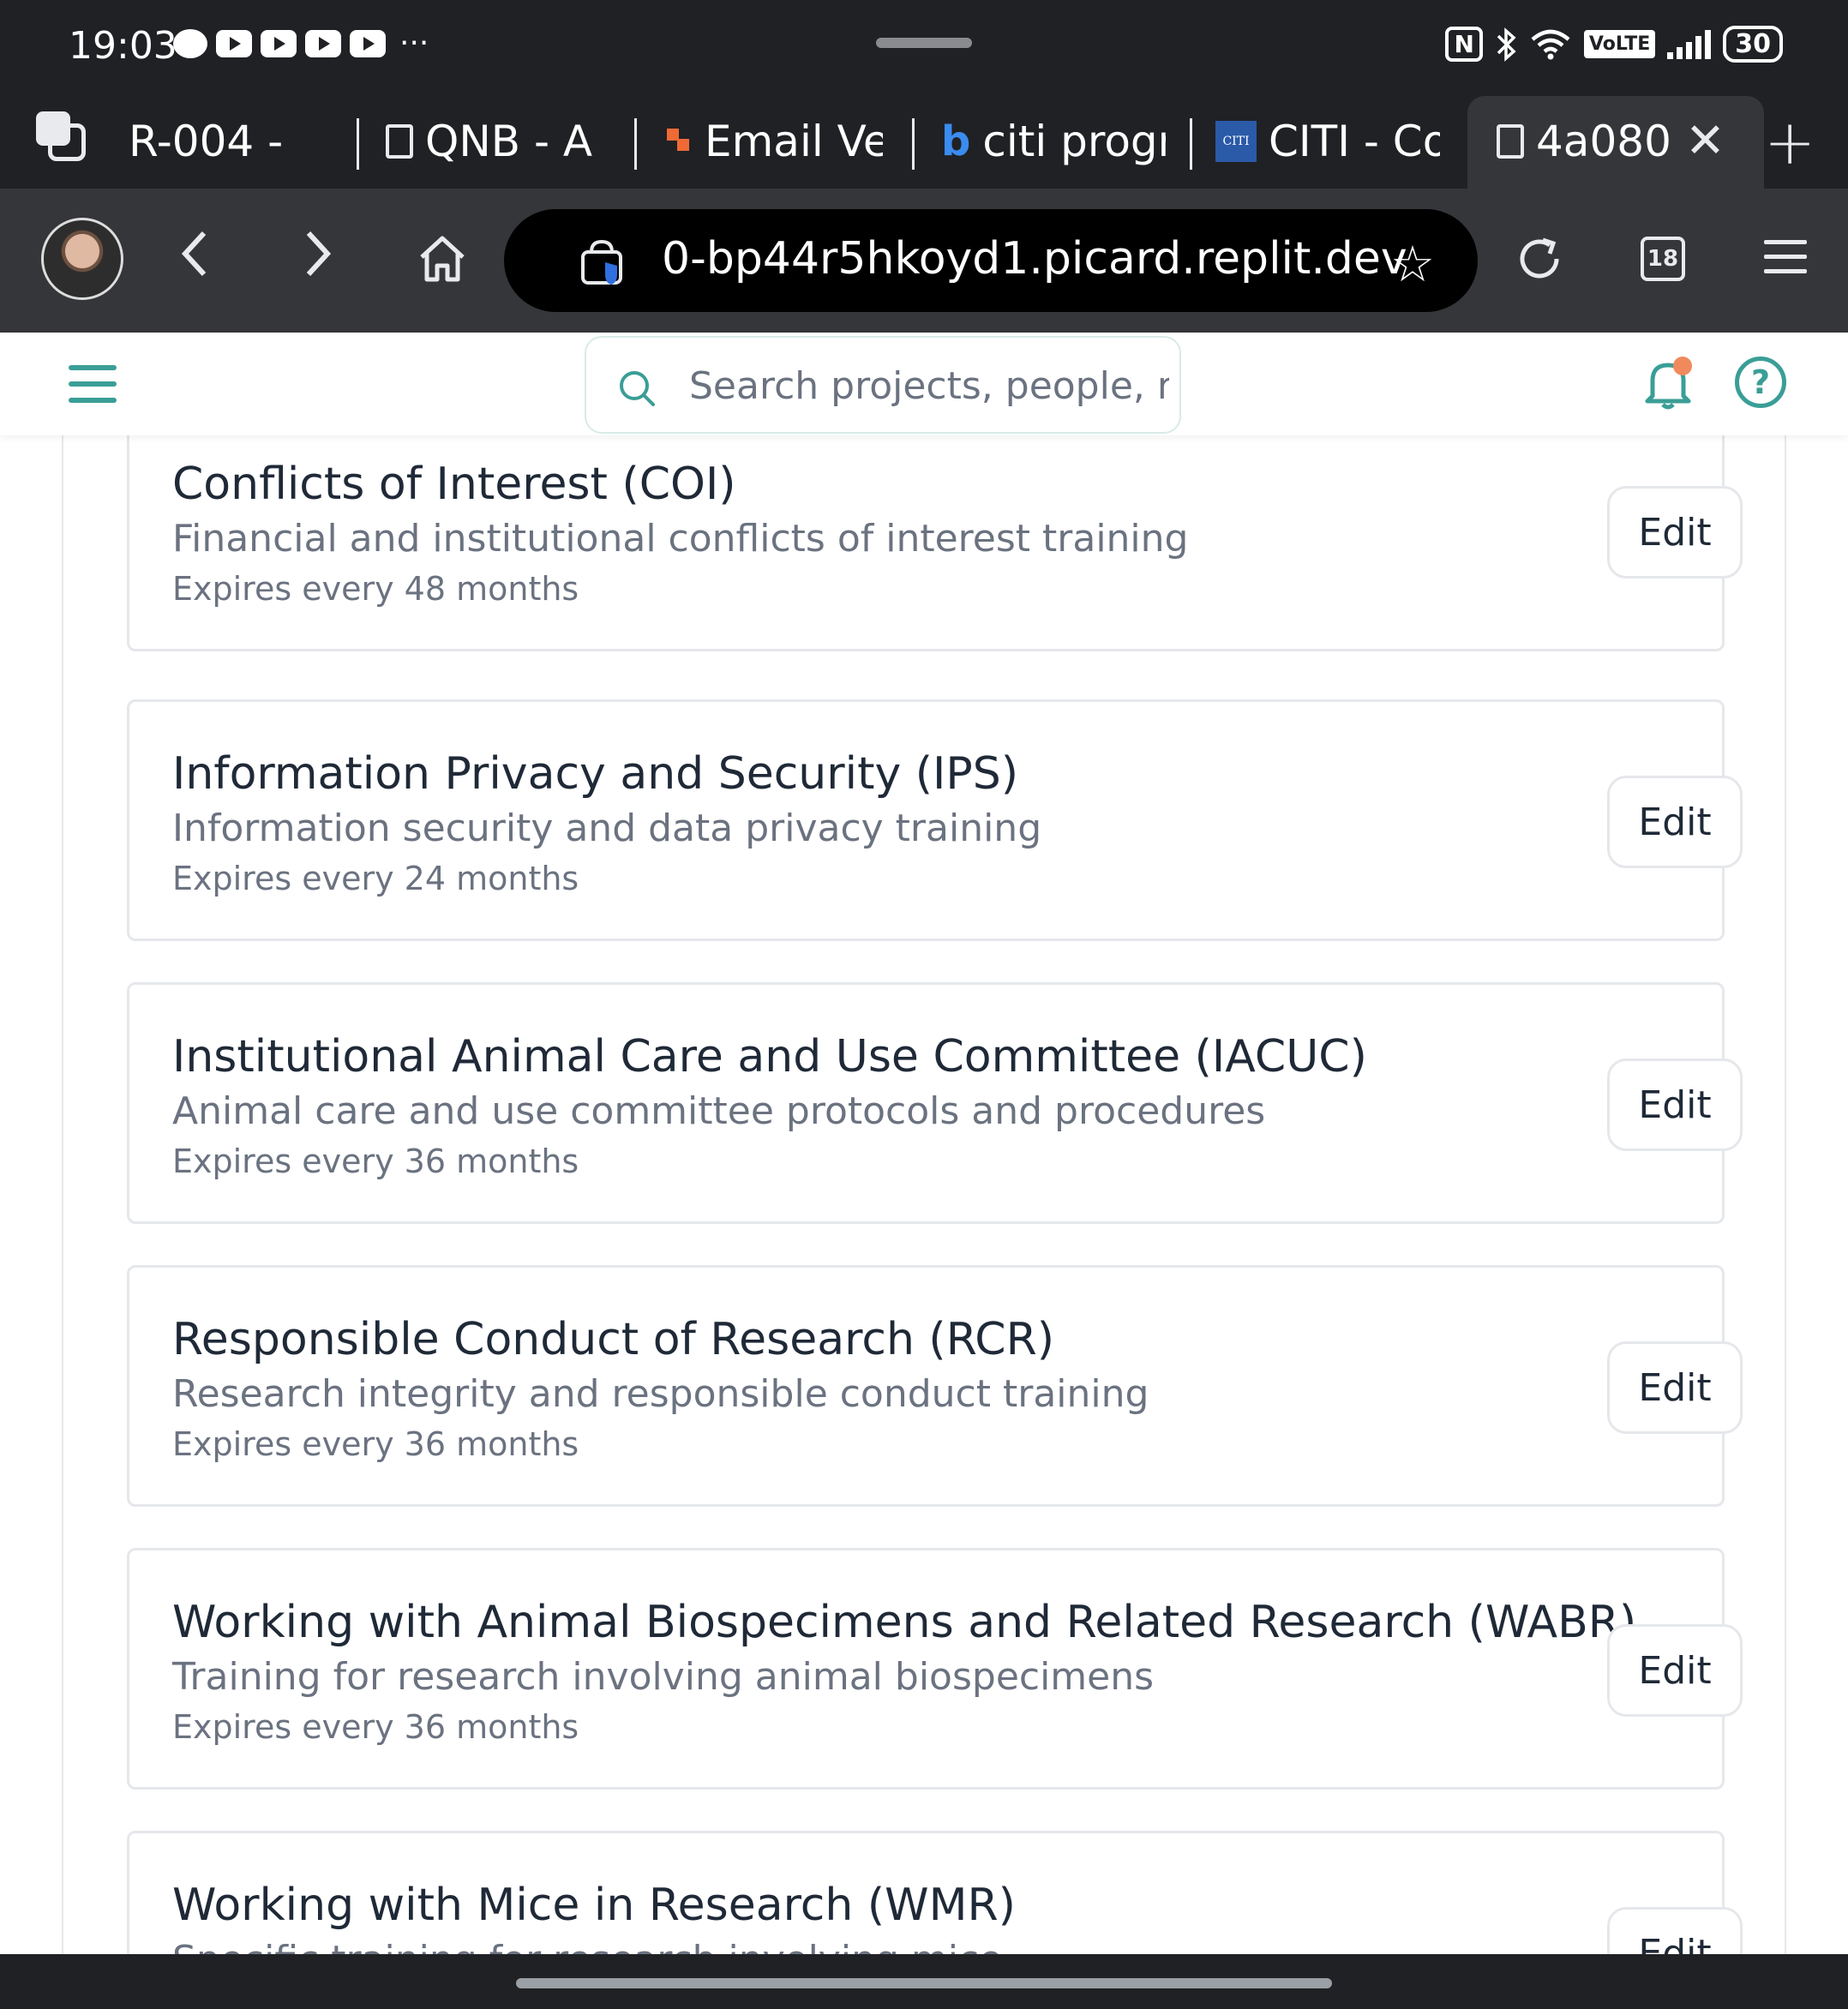 The width and height of the screenshot is (1848, 2009). I want to click on app-header: ?, so click(924, 384).